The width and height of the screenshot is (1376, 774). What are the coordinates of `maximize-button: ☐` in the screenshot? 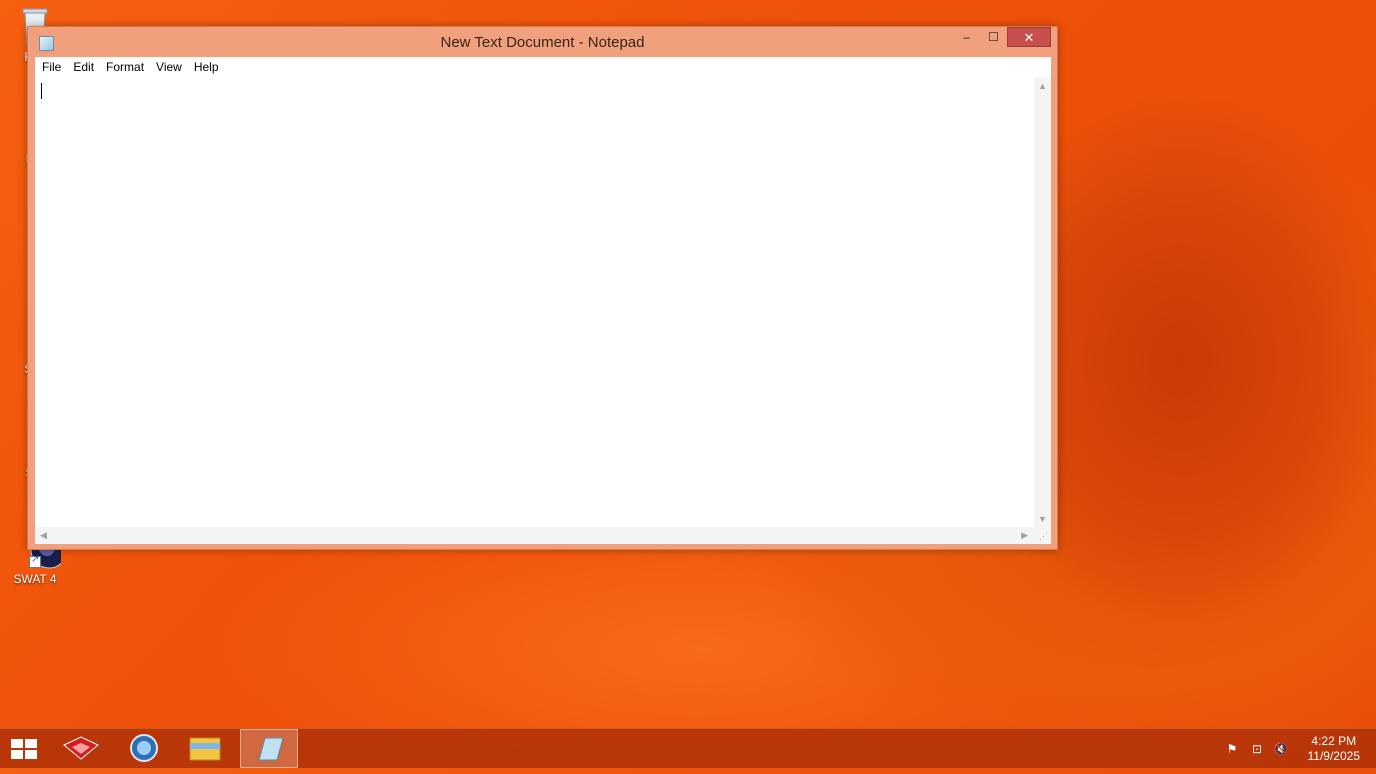 It's located at (993, 37).